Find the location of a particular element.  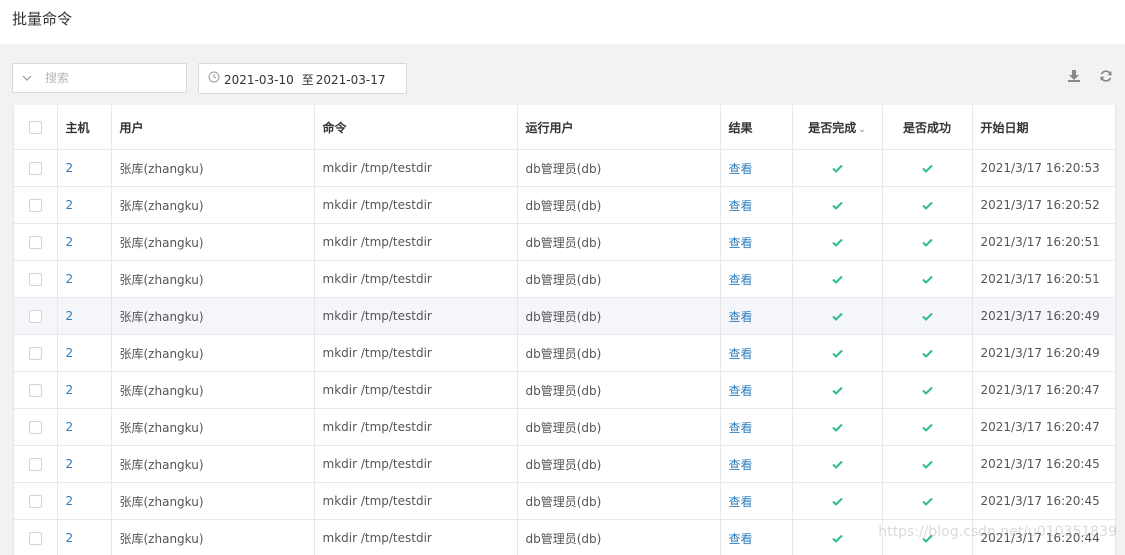

col-command: 命令 is located at coordinates (415, 127).